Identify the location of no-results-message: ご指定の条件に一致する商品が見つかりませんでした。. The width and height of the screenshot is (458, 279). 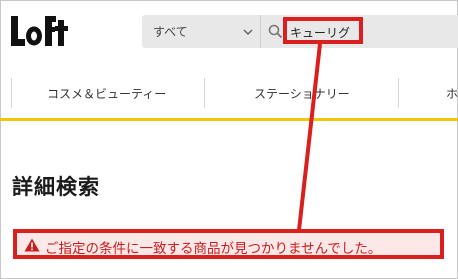
(213, 249).